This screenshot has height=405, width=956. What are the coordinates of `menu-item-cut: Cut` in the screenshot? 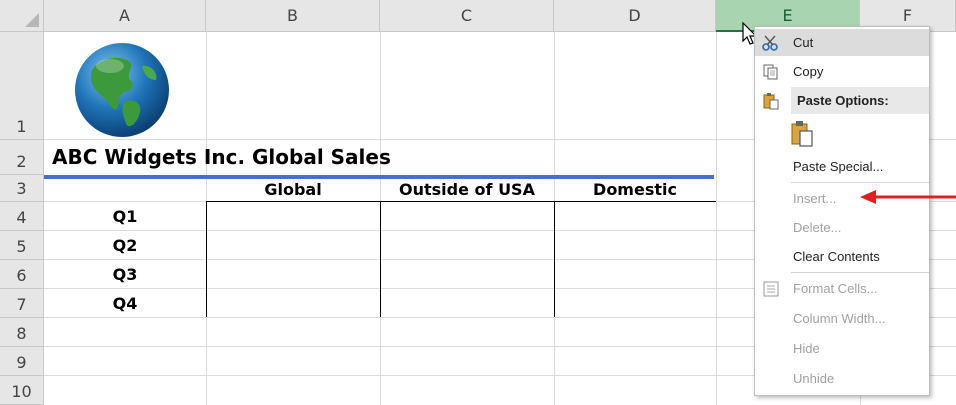 It's located at (842, 42).